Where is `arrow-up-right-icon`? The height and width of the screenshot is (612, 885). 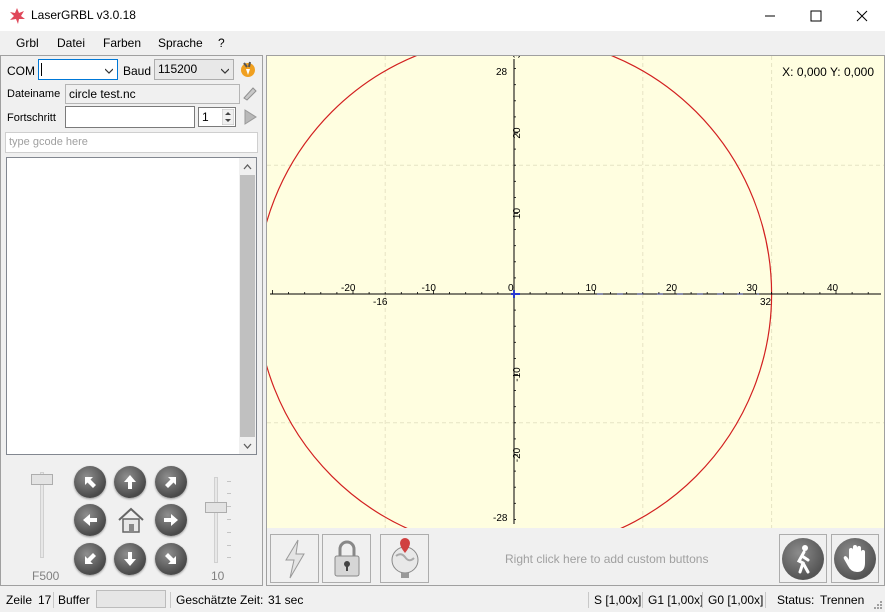
arrow-up-right-icon is located at coordinates (170, 482).